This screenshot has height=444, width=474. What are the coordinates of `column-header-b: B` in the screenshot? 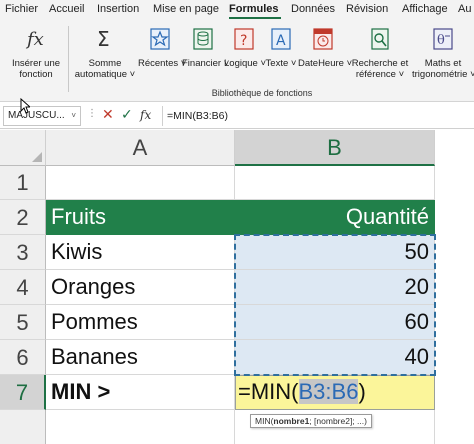 It's located at (335, 148).